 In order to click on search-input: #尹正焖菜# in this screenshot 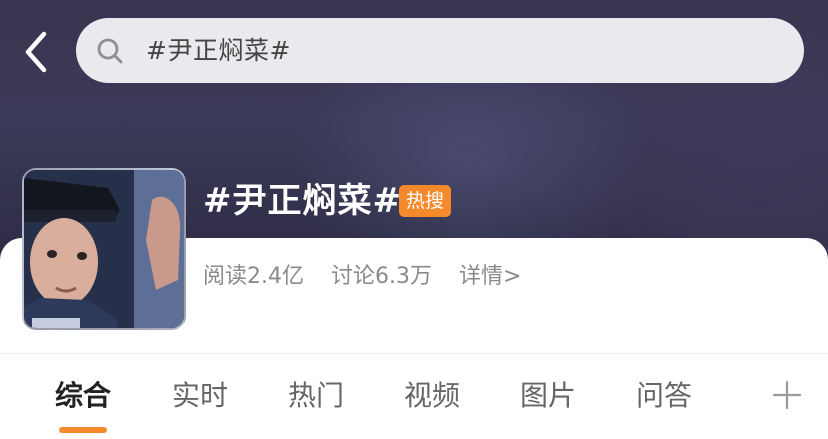, I will do `click(218, 50)`.